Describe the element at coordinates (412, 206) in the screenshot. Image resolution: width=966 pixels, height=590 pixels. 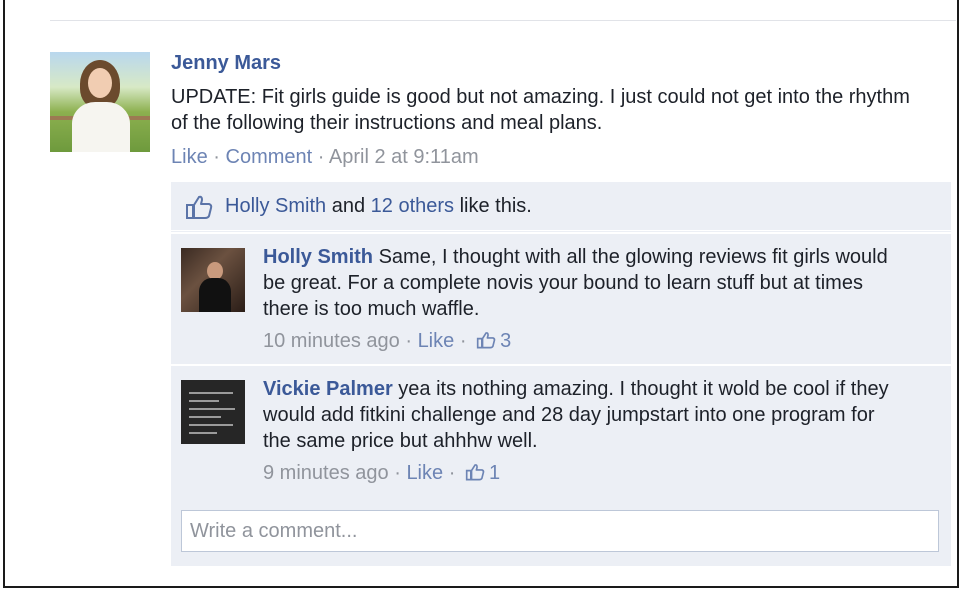
I see `others-link: 12 others` at that location.